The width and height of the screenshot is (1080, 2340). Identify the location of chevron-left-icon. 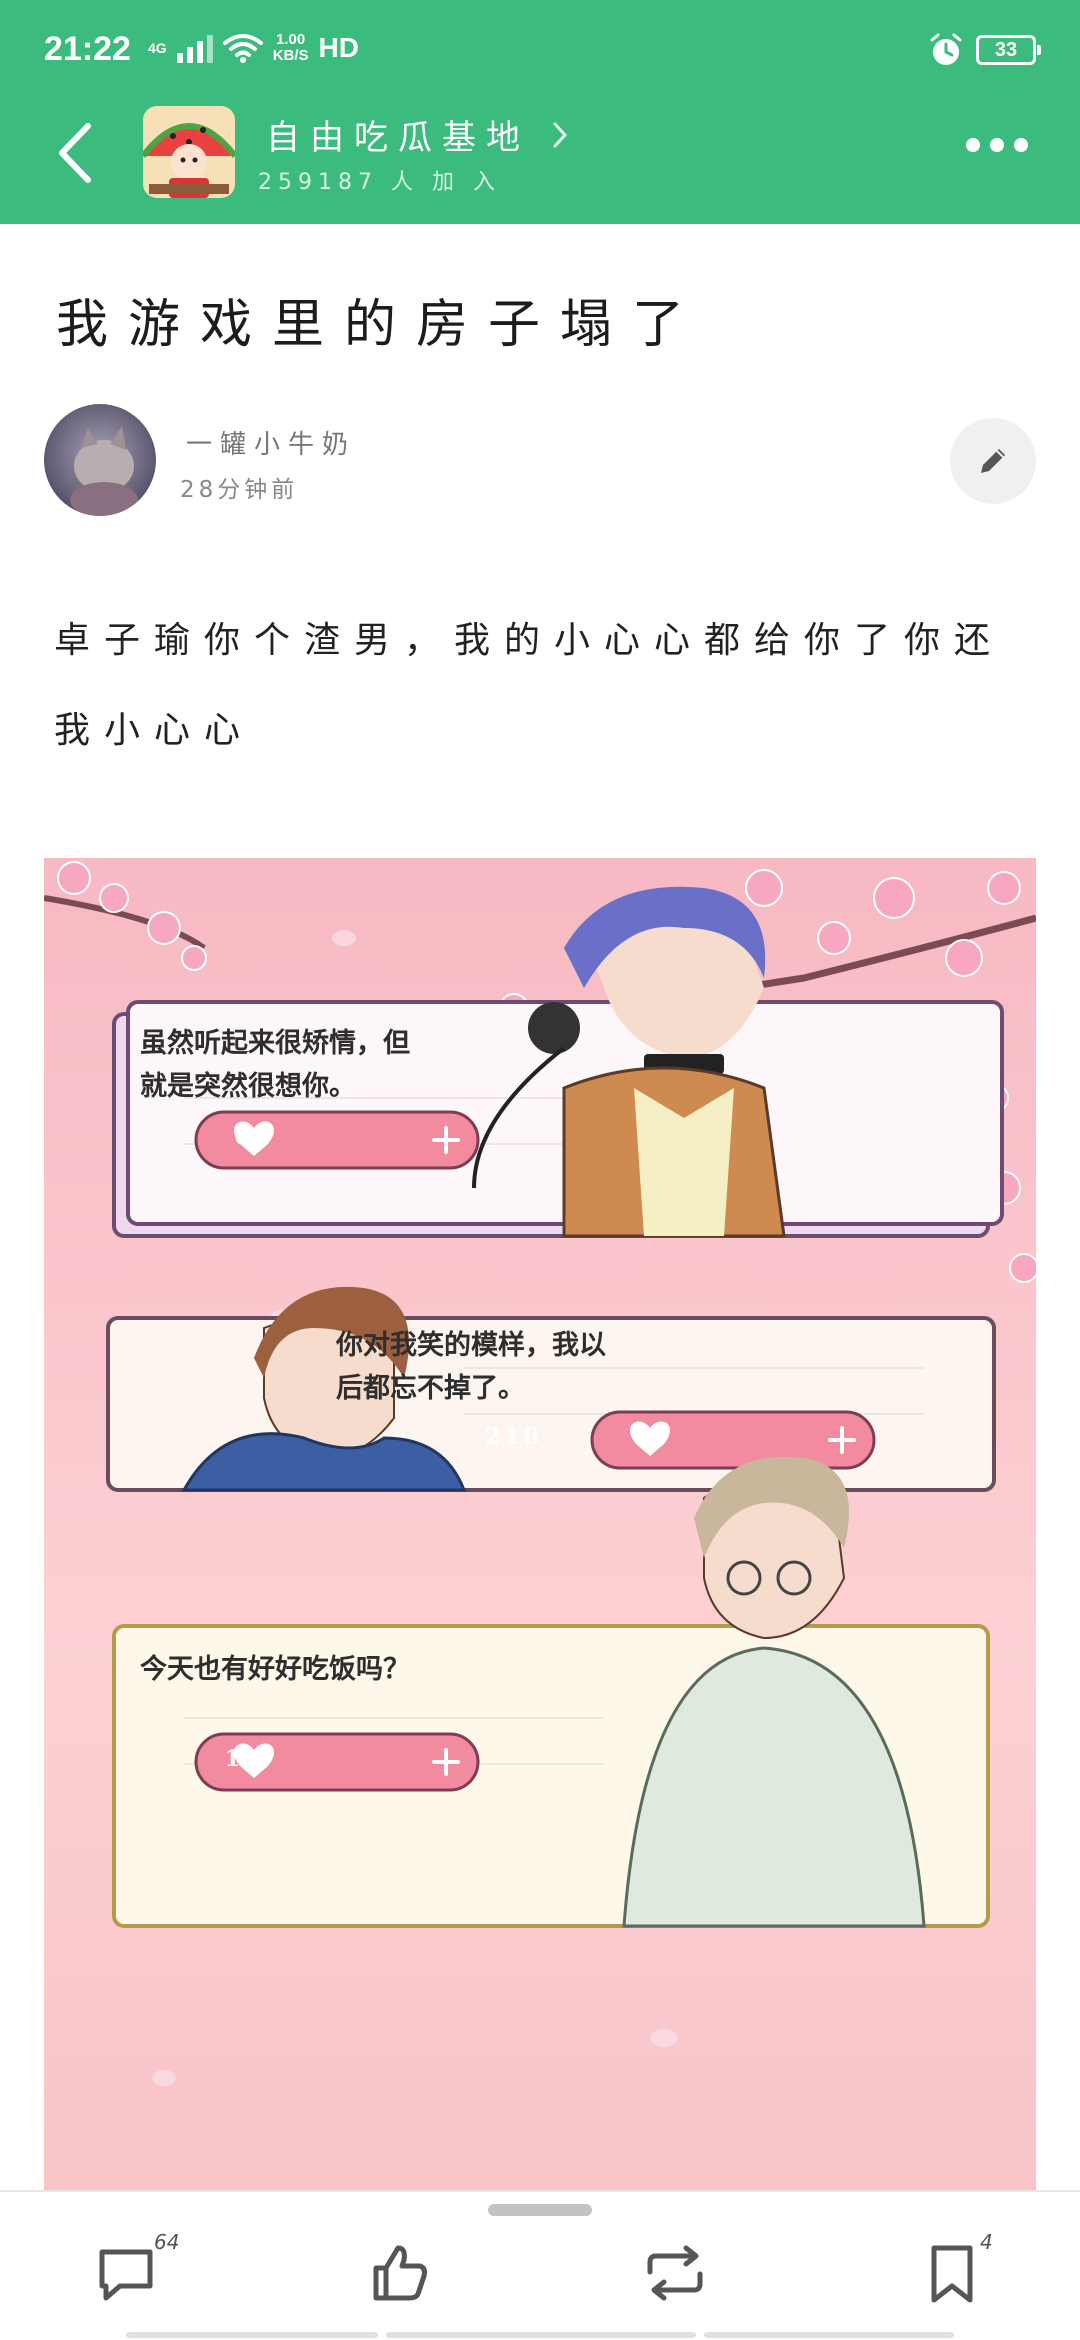
(75, 153).